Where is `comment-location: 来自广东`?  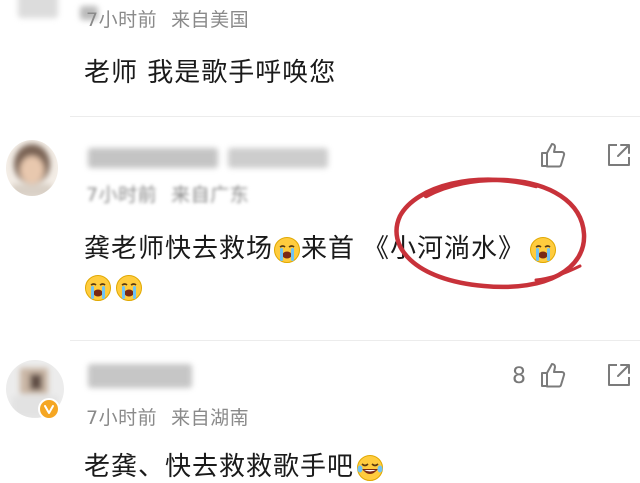 comment-location: 来自广东 is located at coordinates (210, 195).